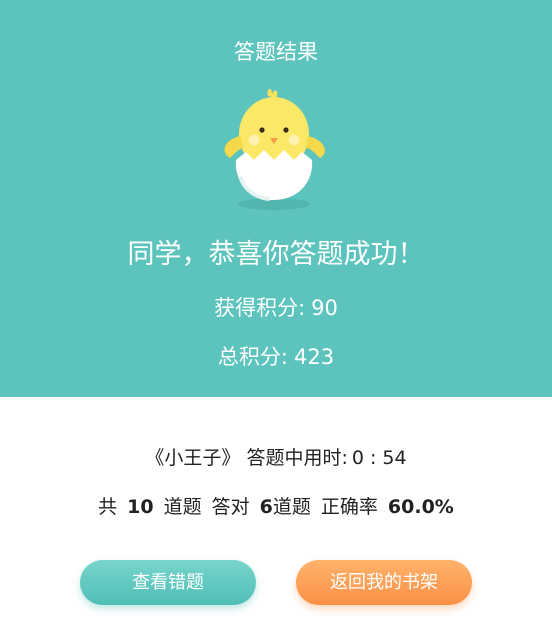 The width and height of the screenshot is (552, 641). I want to click on total-points-value: 423, so click(314, 357).